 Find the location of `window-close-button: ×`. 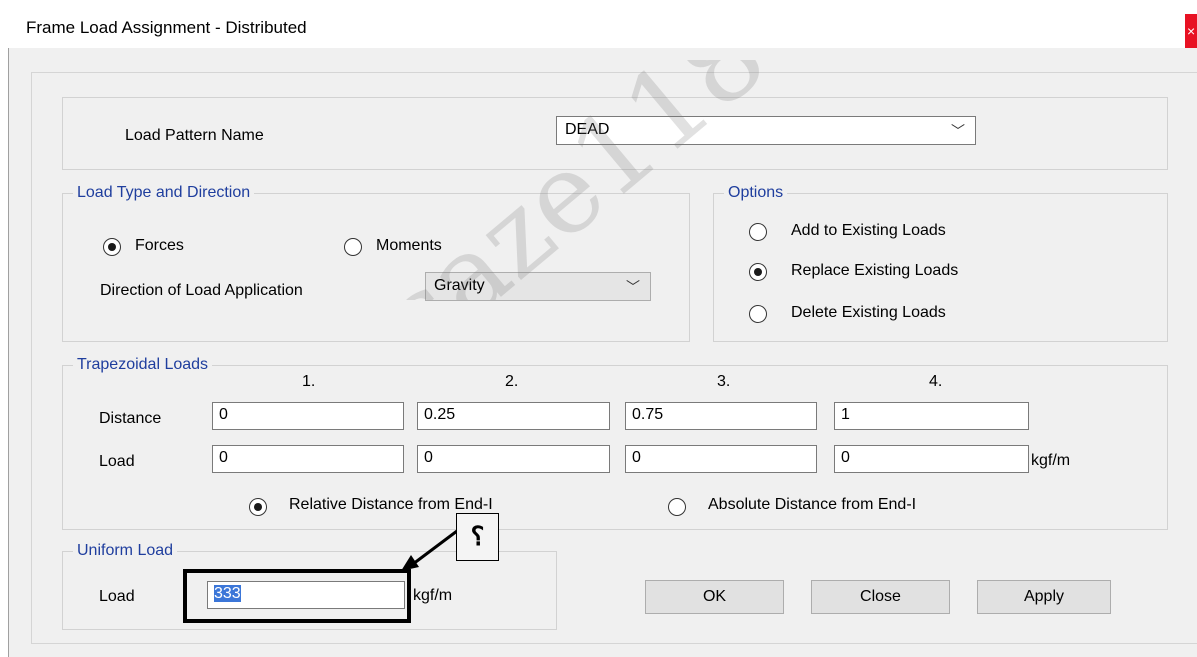

window-close-button: × is located at coordinates (1191, 31).